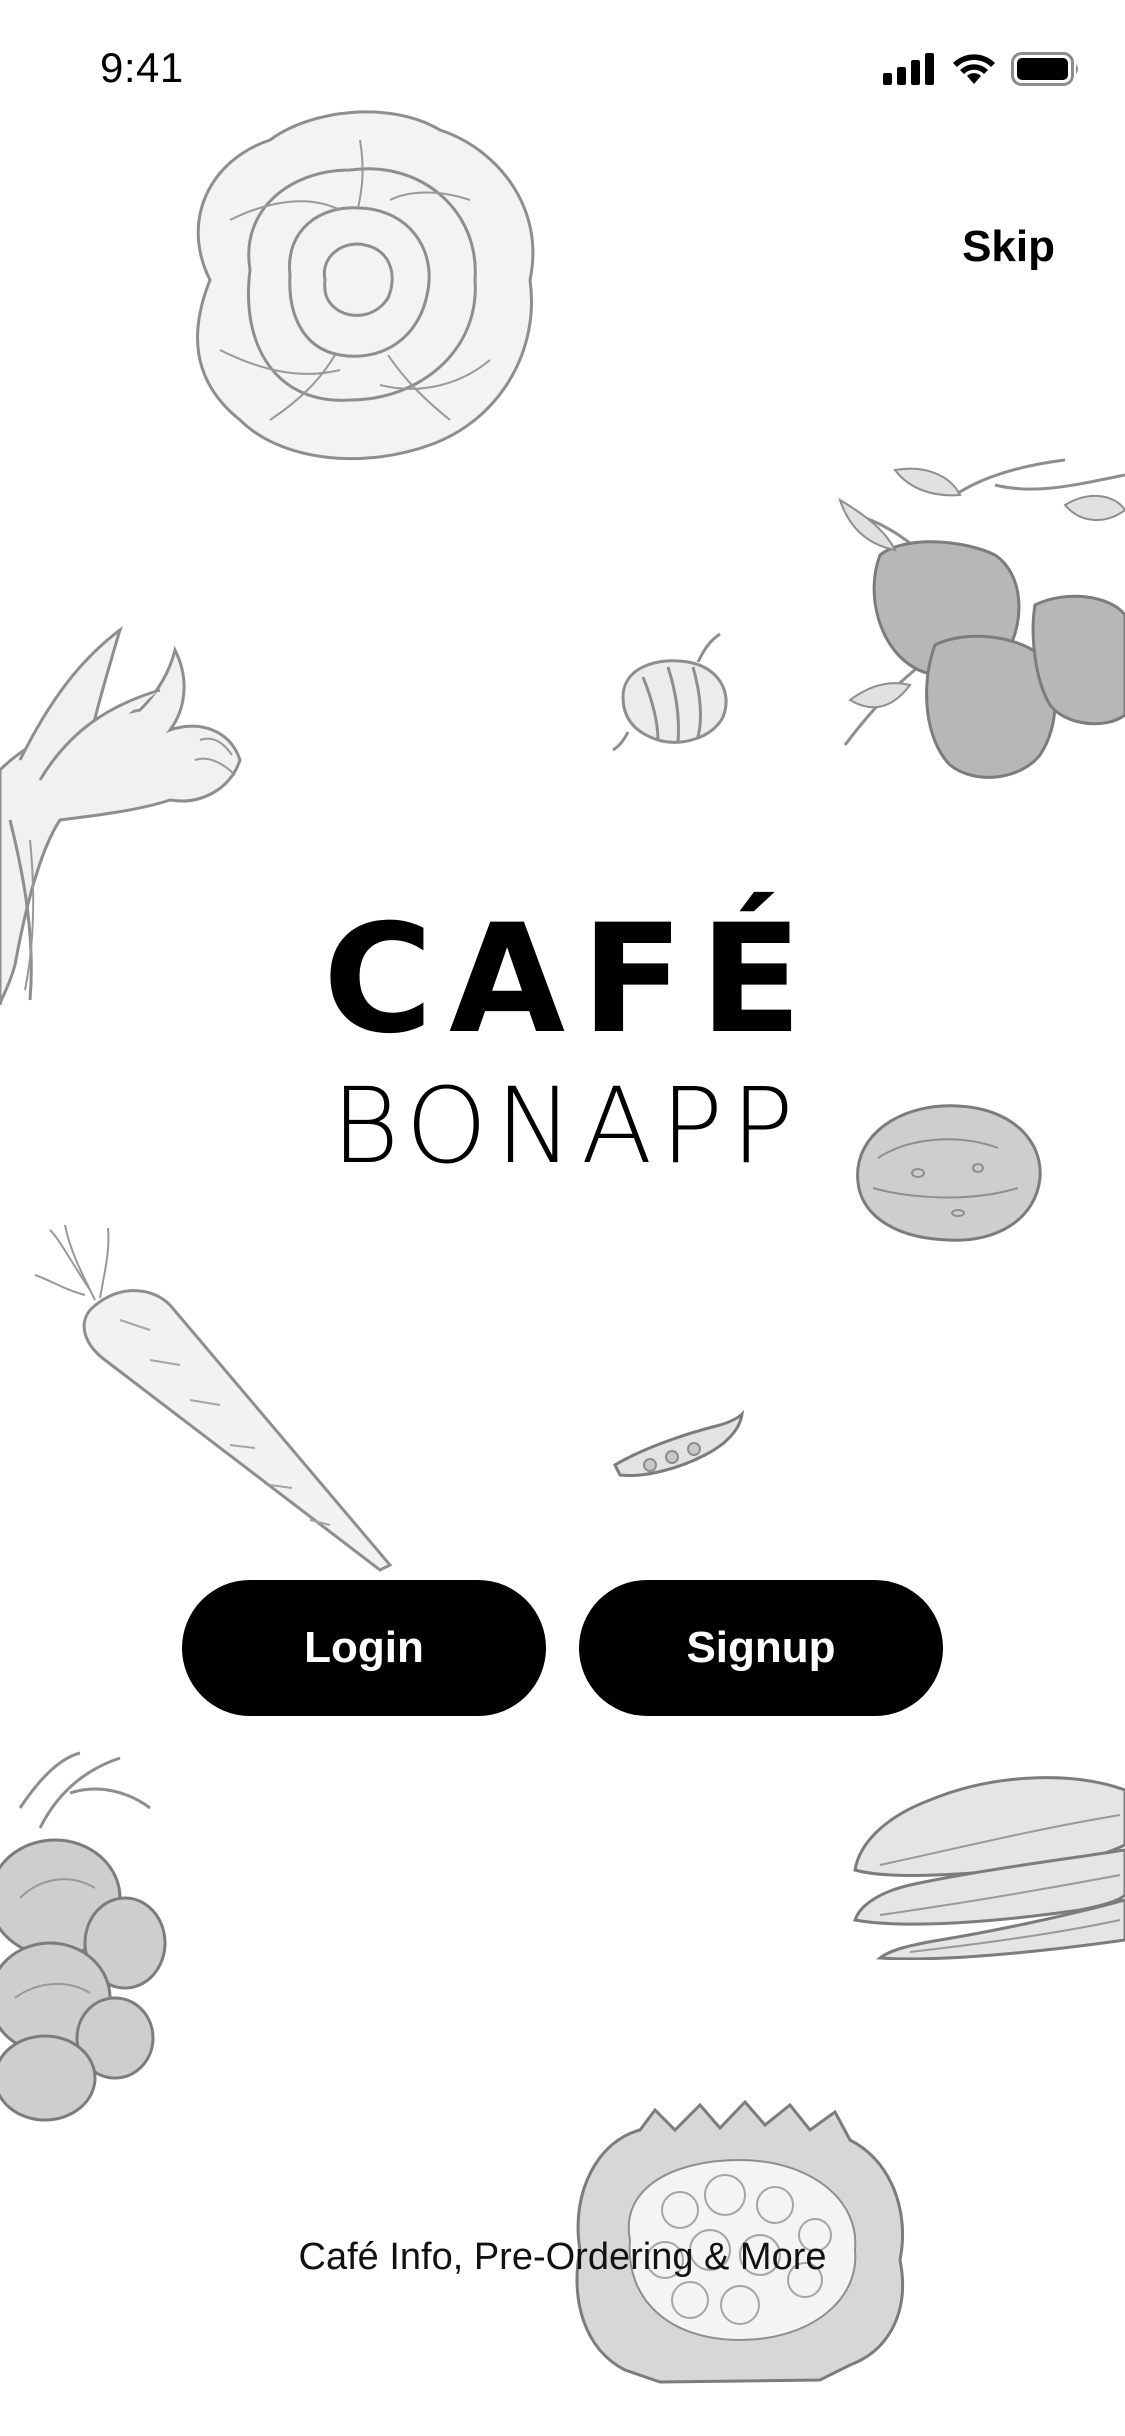 This screenshot has height=2436, width=1125. I want to click on logo-title: CAFÉ, so click(570, 980).